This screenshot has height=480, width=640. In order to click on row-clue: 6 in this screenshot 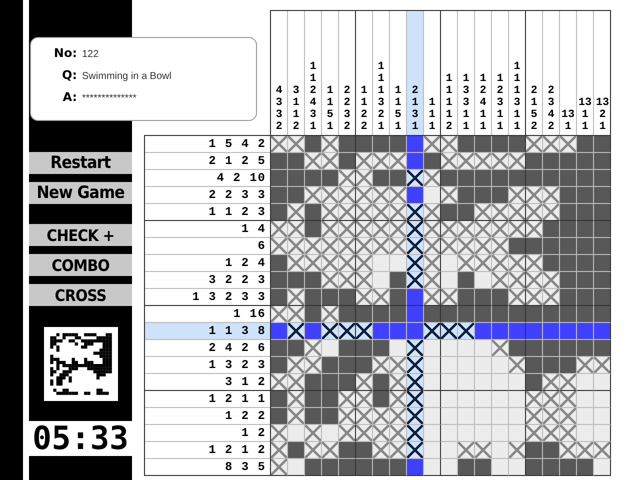, I will do `click(207, 246)`.